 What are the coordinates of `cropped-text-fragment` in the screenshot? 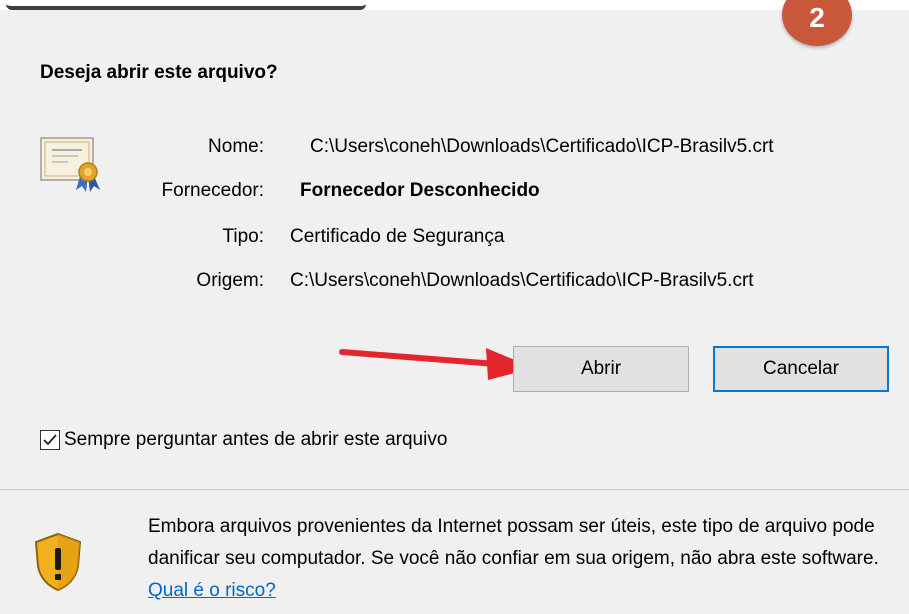 It's located at (186, 5).